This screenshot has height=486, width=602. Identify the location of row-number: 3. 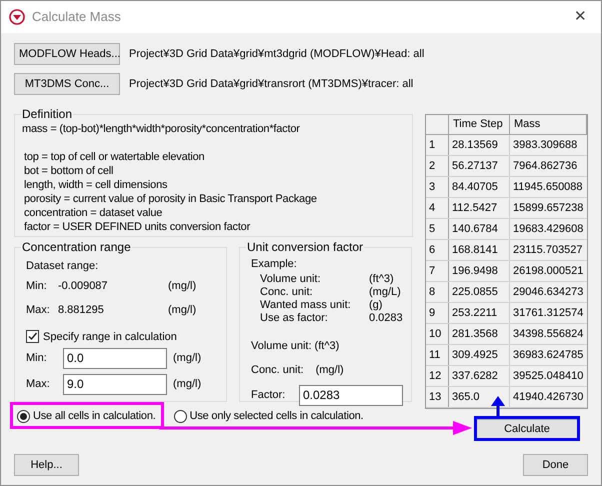
(437, 187).